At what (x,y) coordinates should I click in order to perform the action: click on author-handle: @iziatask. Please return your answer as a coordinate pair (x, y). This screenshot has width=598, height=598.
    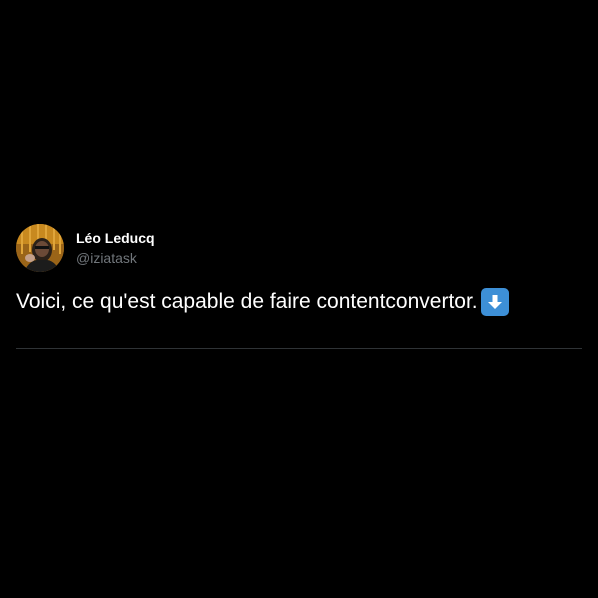
    Looking at the image, I should click on (115, 258).